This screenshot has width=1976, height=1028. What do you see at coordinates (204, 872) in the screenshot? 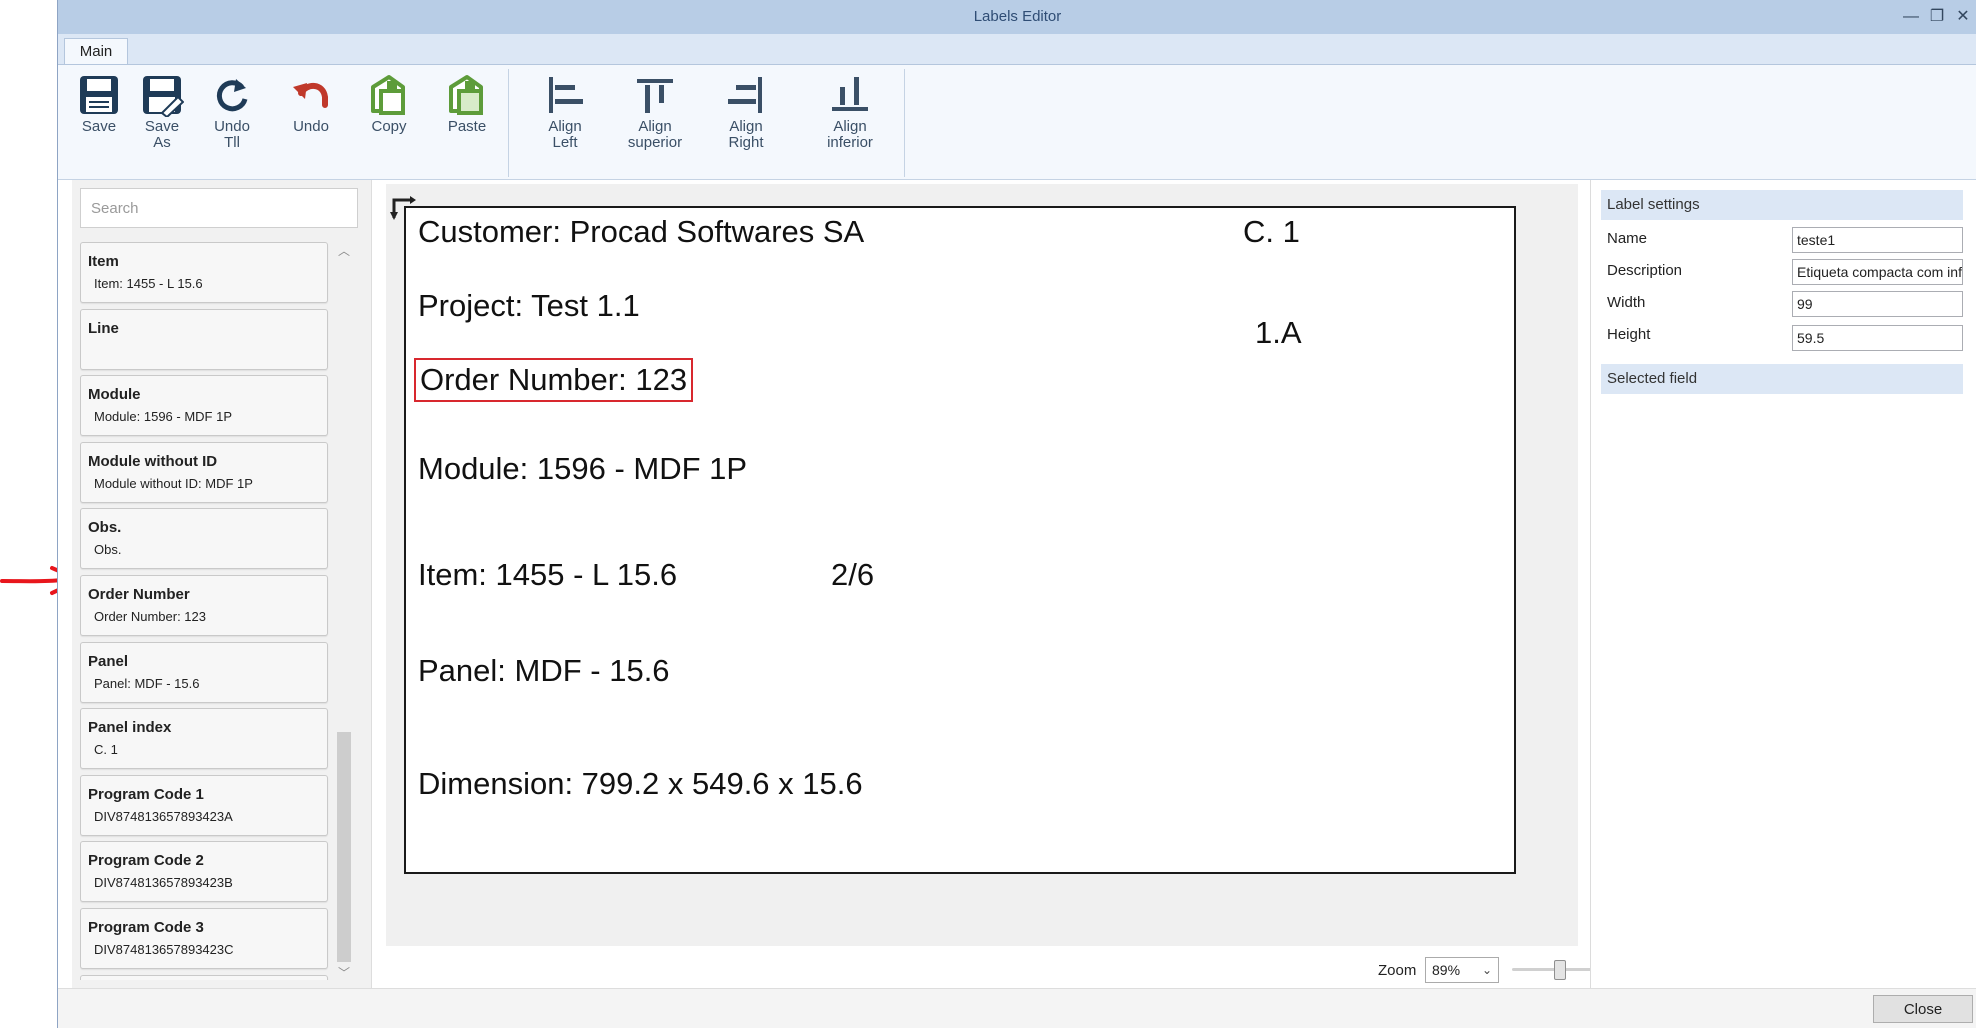
I see `field-card-program-code-2: Program Code 2 DIV874813657893423B` at bounding box center [204, 872].